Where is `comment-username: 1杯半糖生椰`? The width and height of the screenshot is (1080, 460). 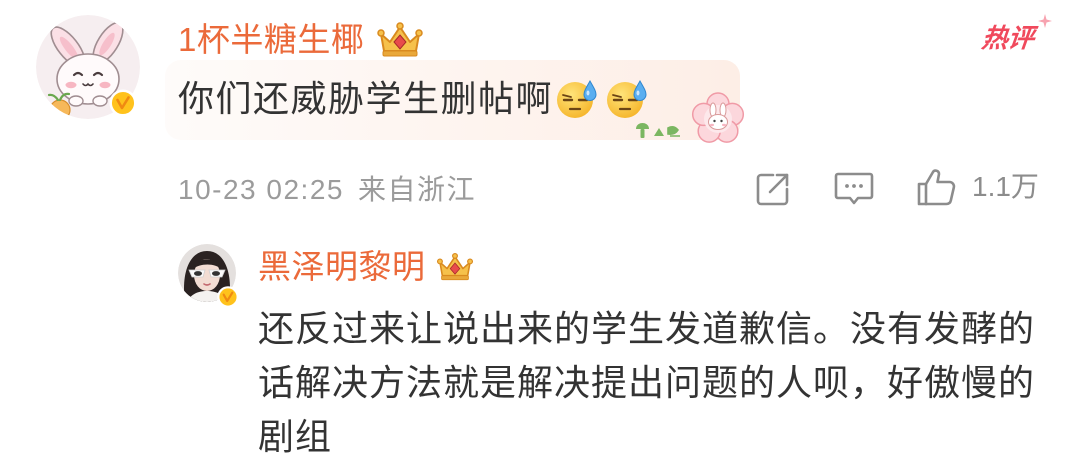
comment-username: 1杯半糖生椰 is located at coordinates (271, 40).